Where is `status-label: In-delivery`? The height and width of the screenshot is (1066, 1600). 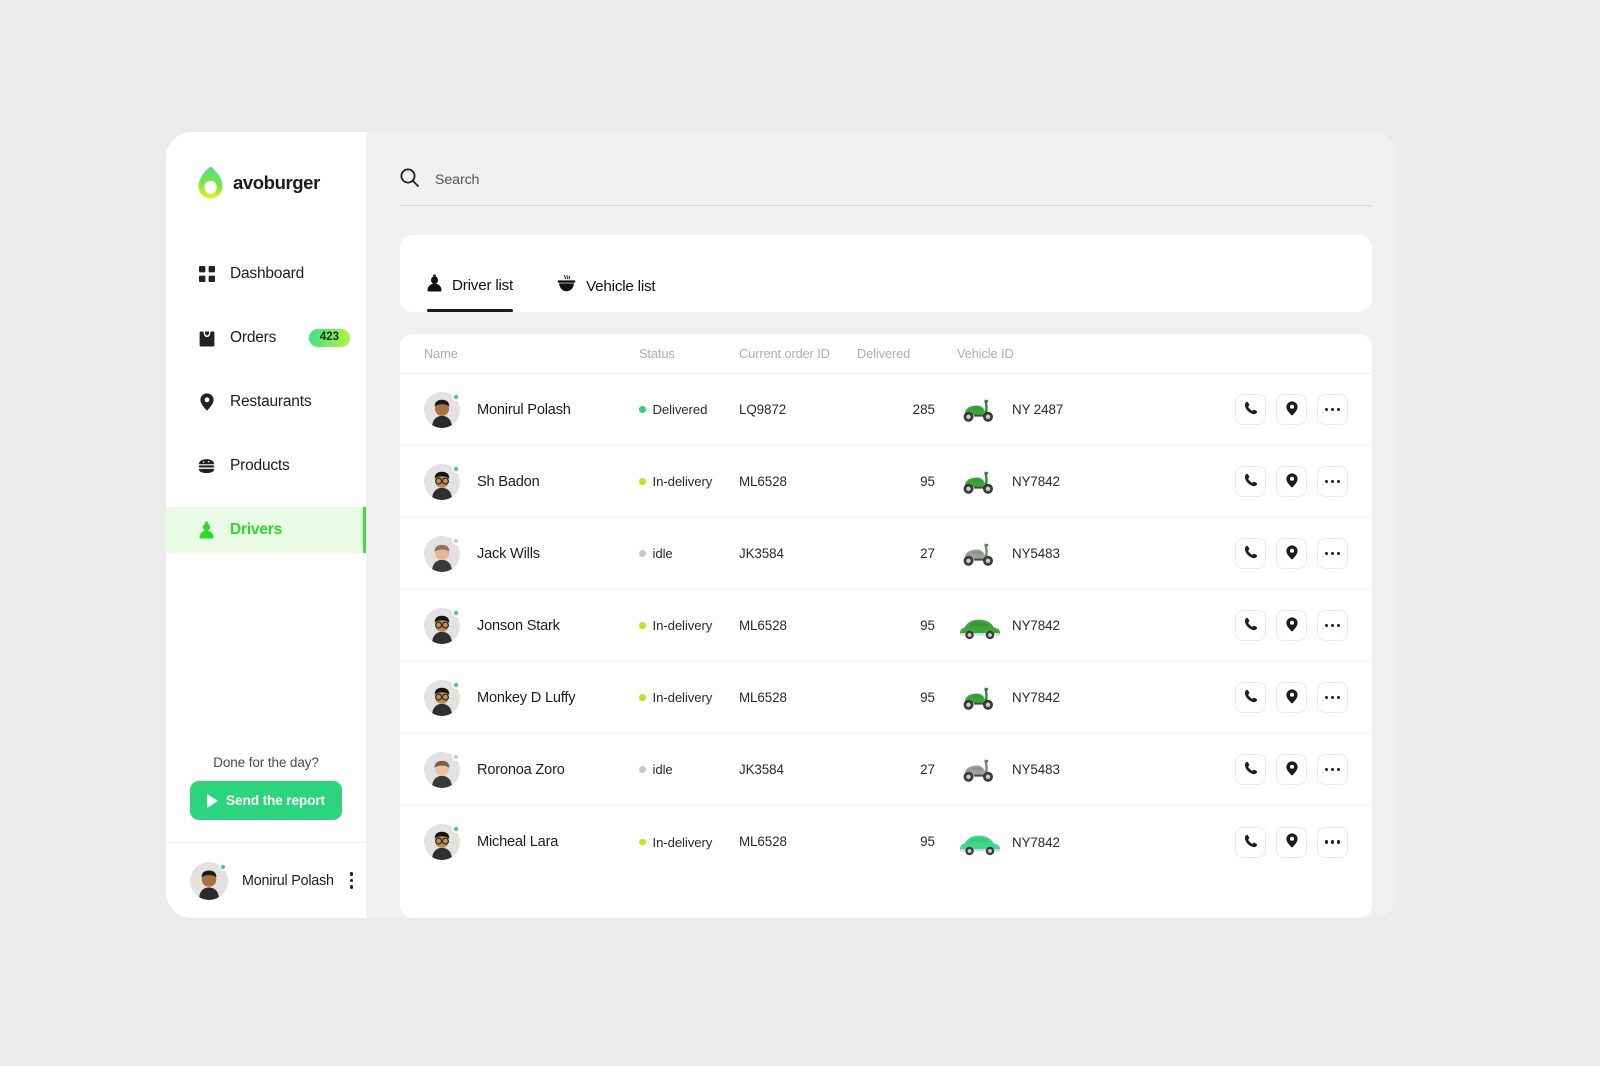 status-label: In-delivery is located at coordinates (682, 481).